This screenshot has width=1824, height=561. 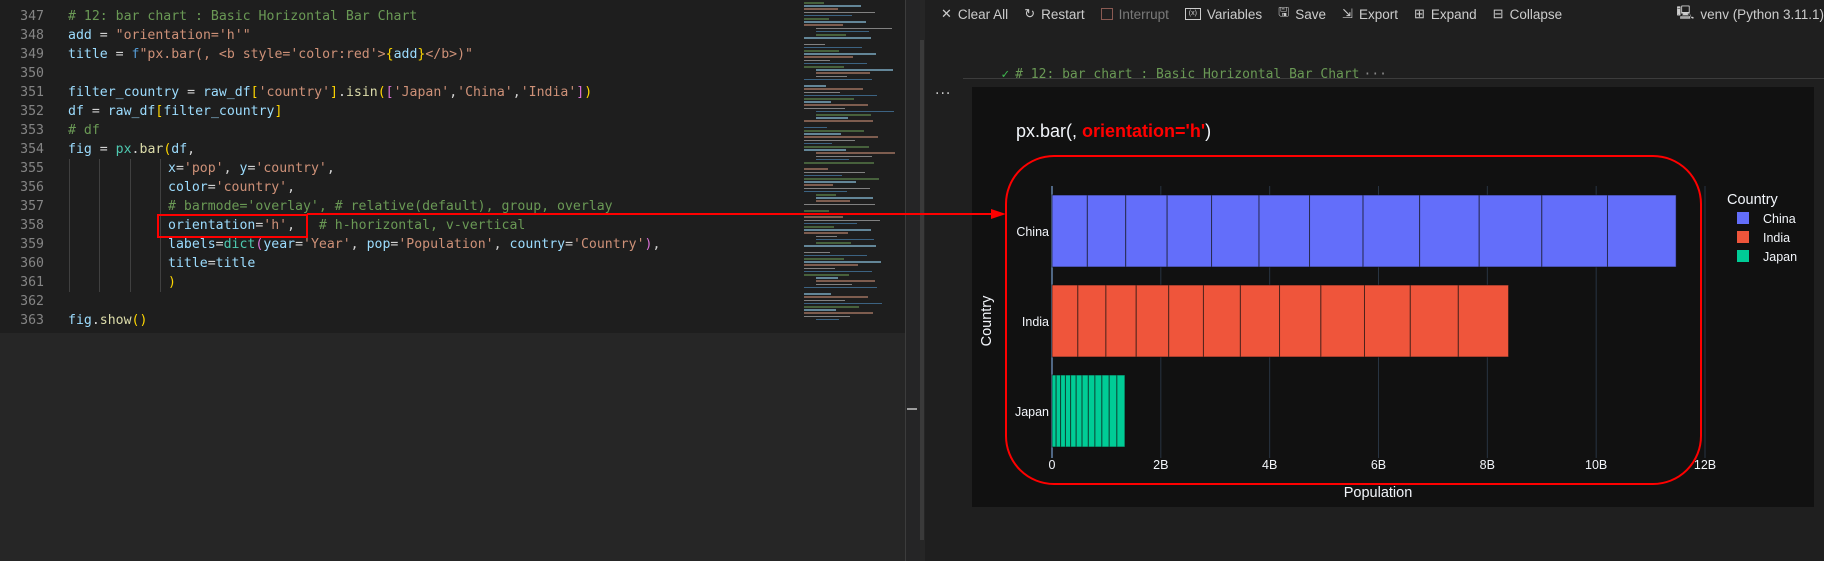 What do you see at coordinates (108, 320) in the screenshot?
I see `code-text: fig.show()` at bounding box center [108, 320].